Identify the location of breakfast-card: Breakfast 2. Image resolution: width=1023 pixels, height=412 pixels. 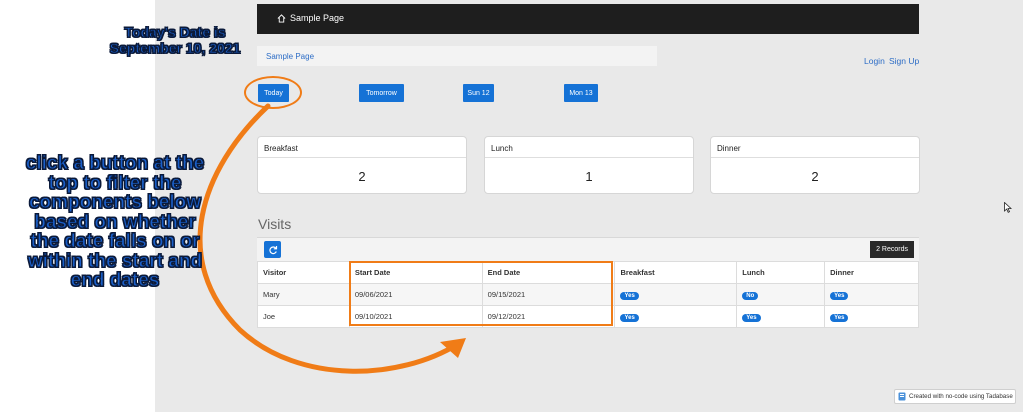
(362, 165).